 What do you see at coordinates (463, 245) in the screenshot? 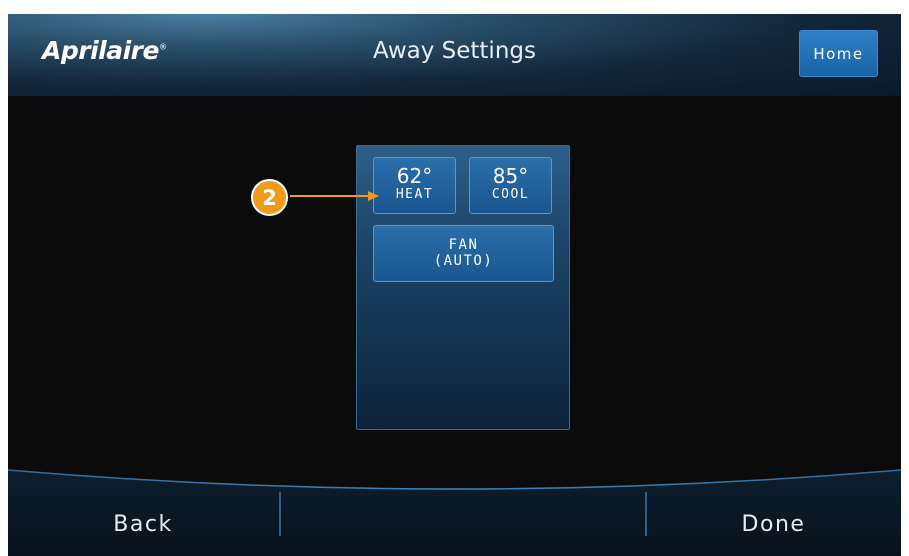
I see `fan-label: FAN` at bounding box center [463, 245].